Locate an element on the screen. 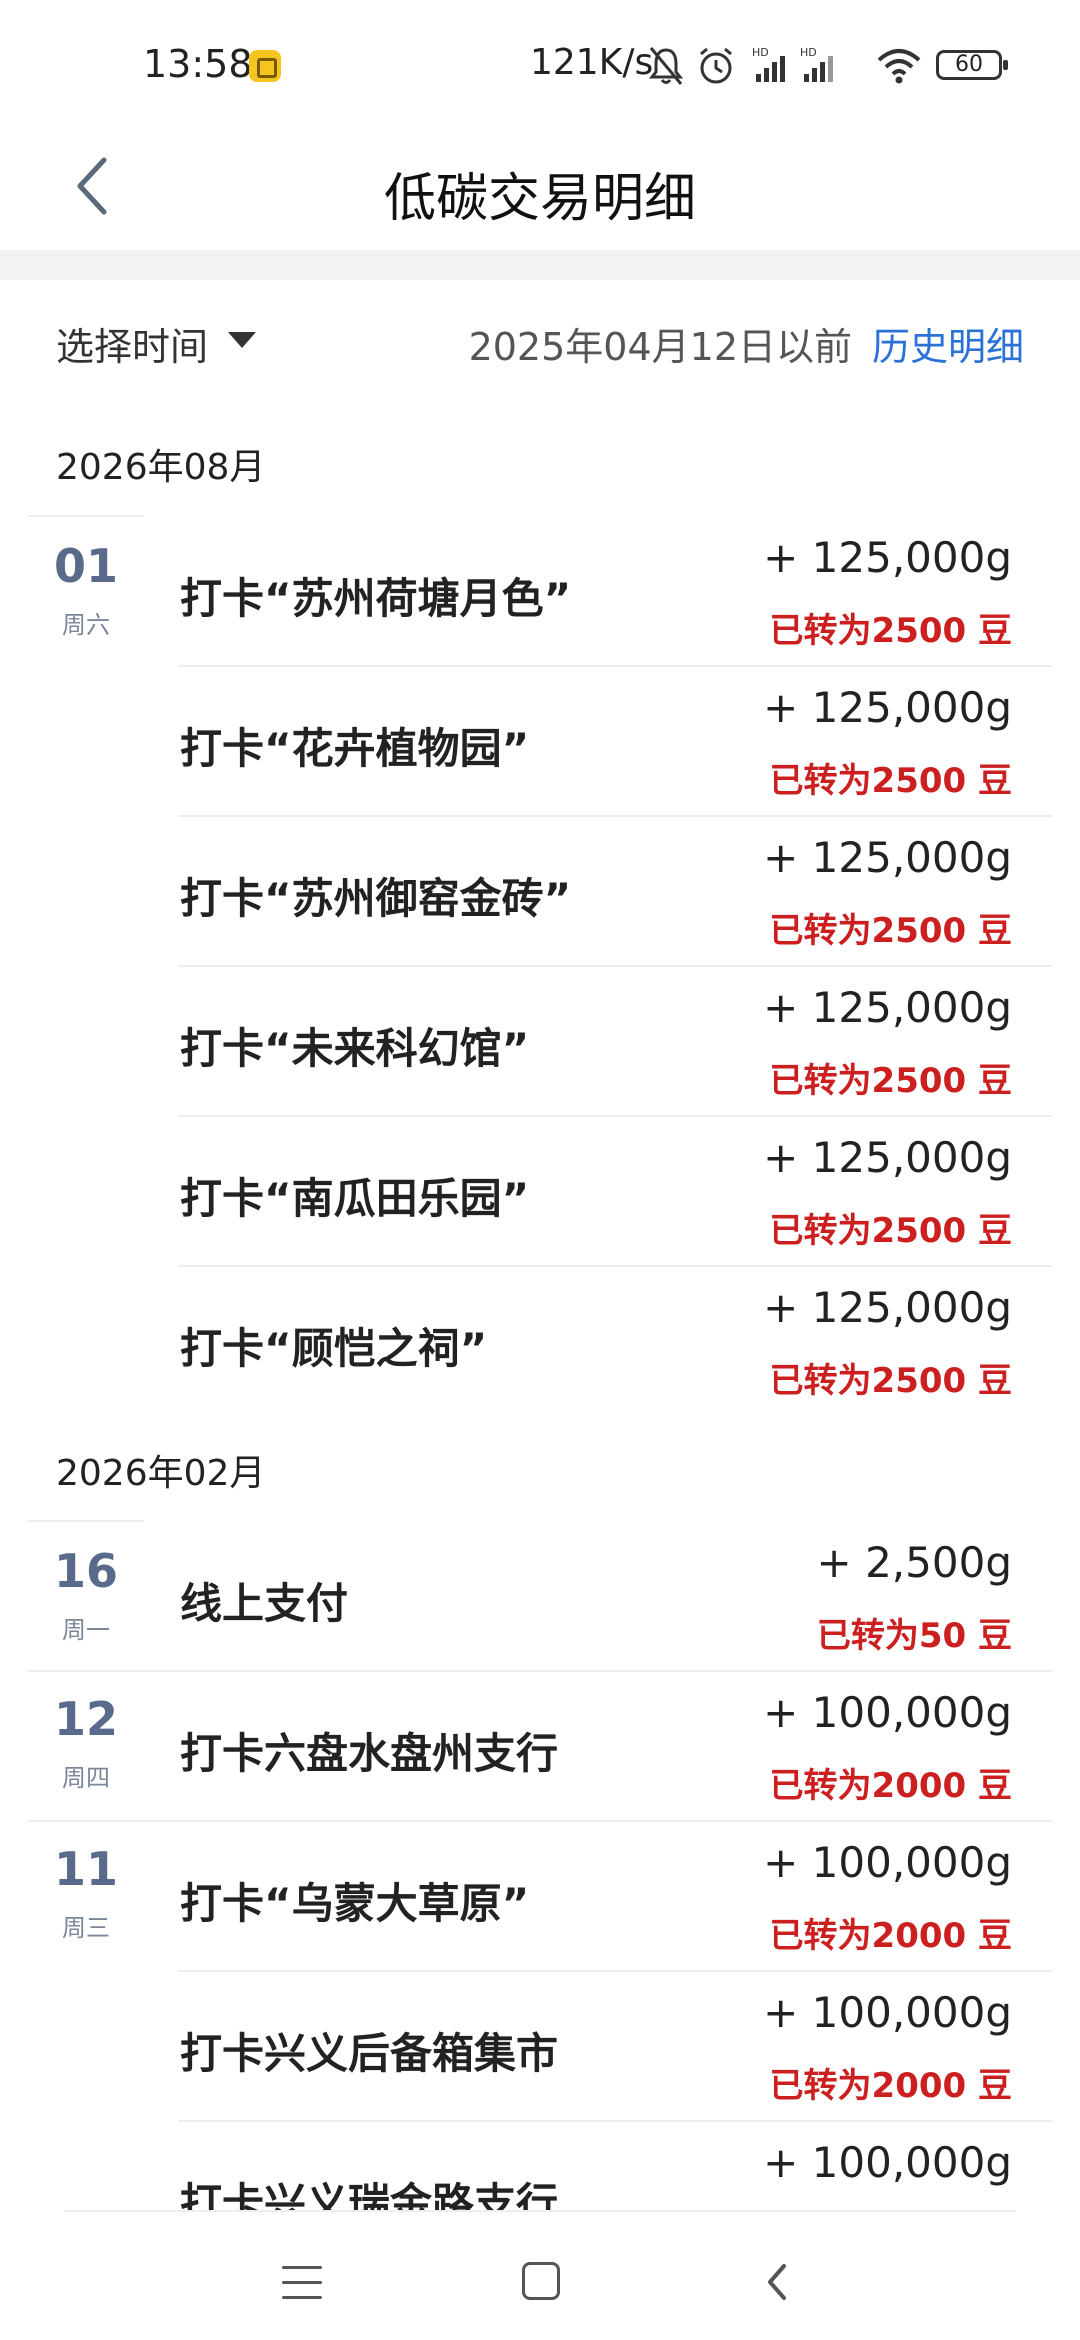 This screenshot has width=1080, height=2340. square-home-icon is located at coordinates (541, 2281).